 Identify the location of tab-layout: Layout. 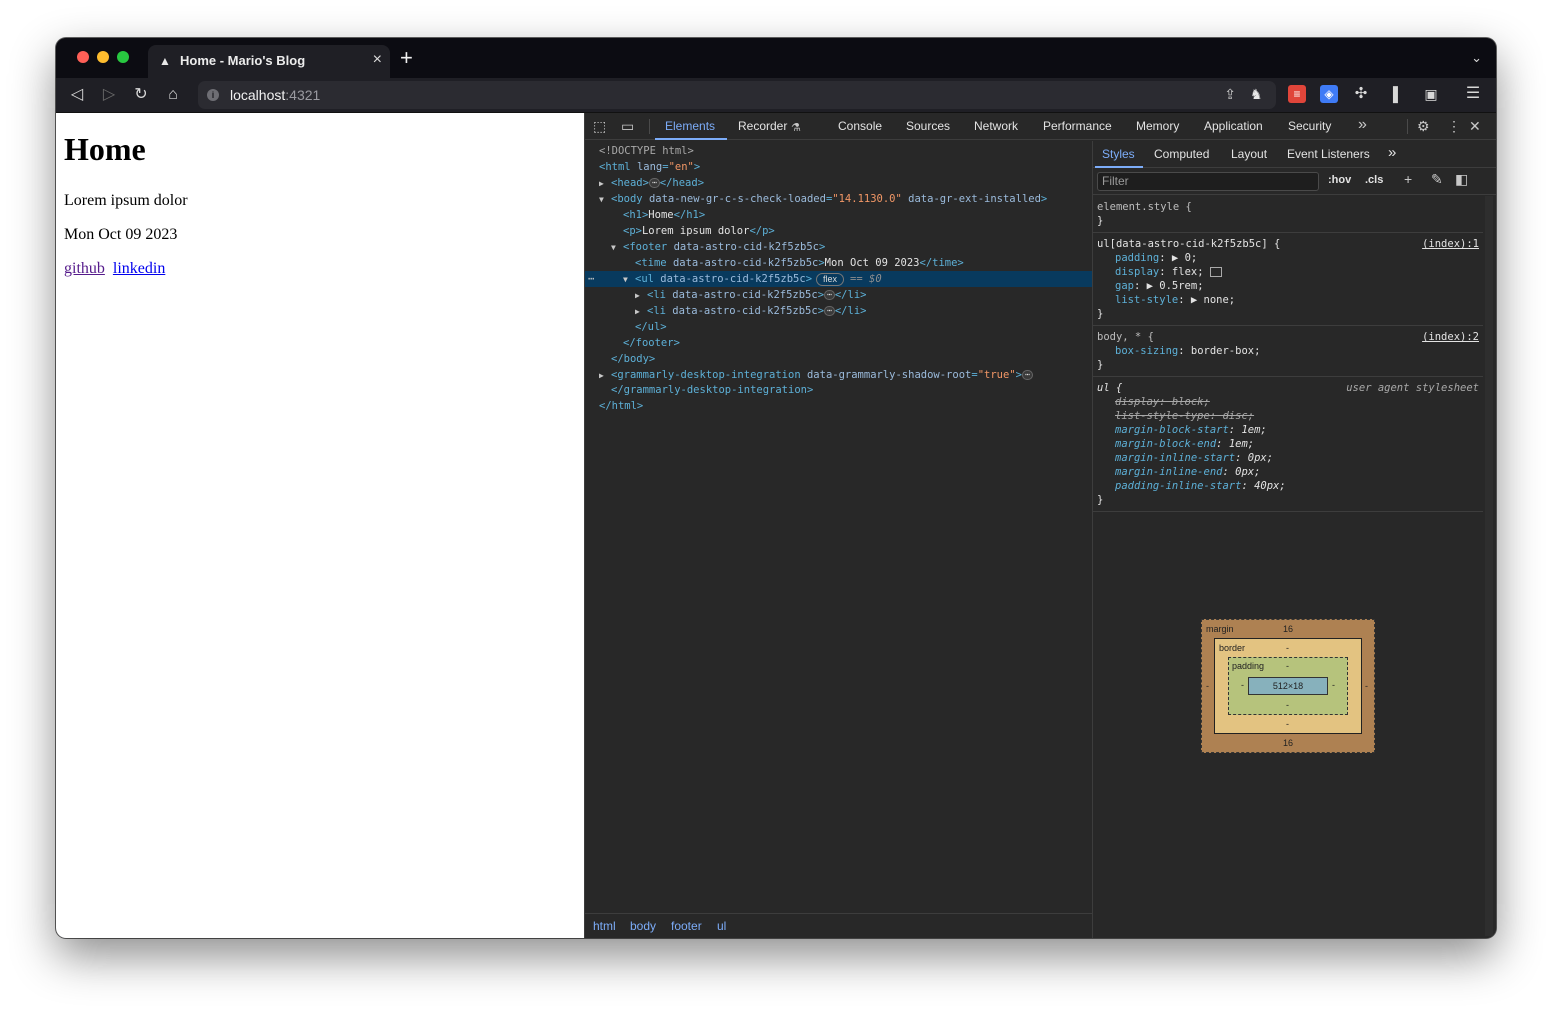
(1249, 154).